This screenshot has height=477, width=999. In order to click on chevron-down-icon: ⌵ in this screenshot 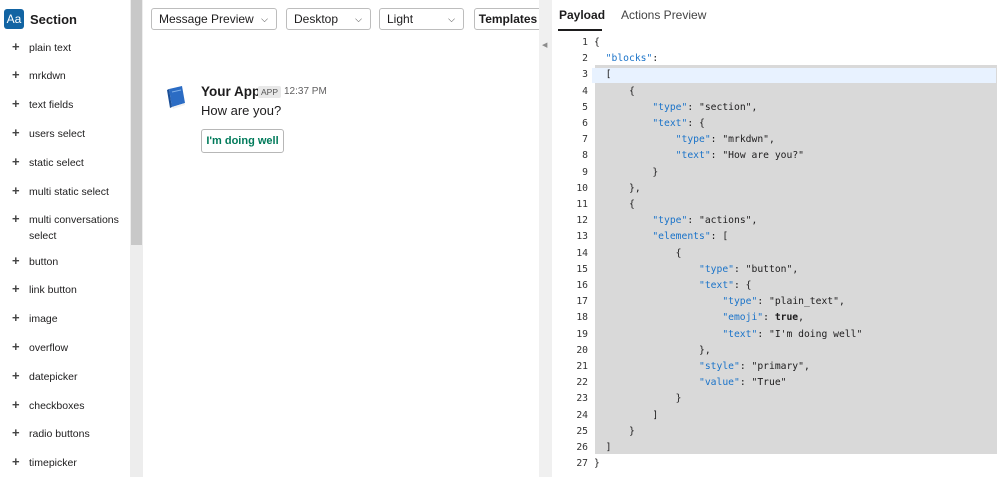, I will do `click(451, 19)`.